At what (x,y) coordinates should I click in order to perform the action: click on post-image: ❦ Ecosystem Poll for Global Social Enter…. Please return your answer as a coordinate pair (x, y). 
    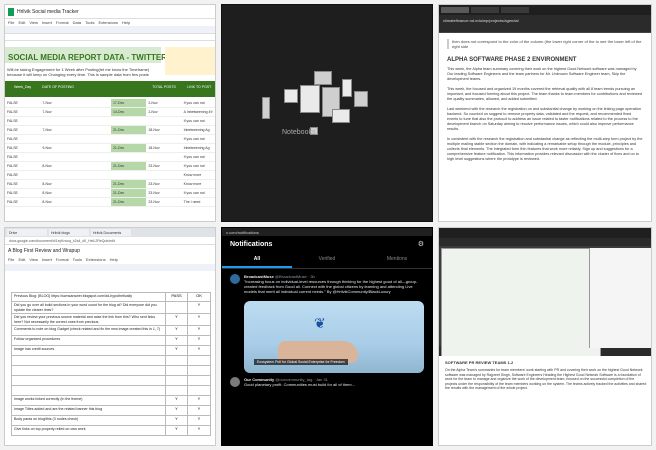
    Looking at the image, I should click on (334, 337).